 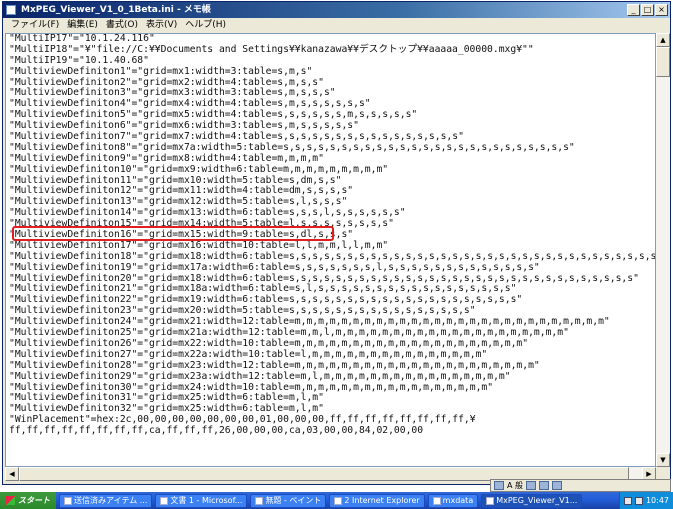 I want to click on vertical-scrollbar: ▲ ▼, so click(x=663, y=250).